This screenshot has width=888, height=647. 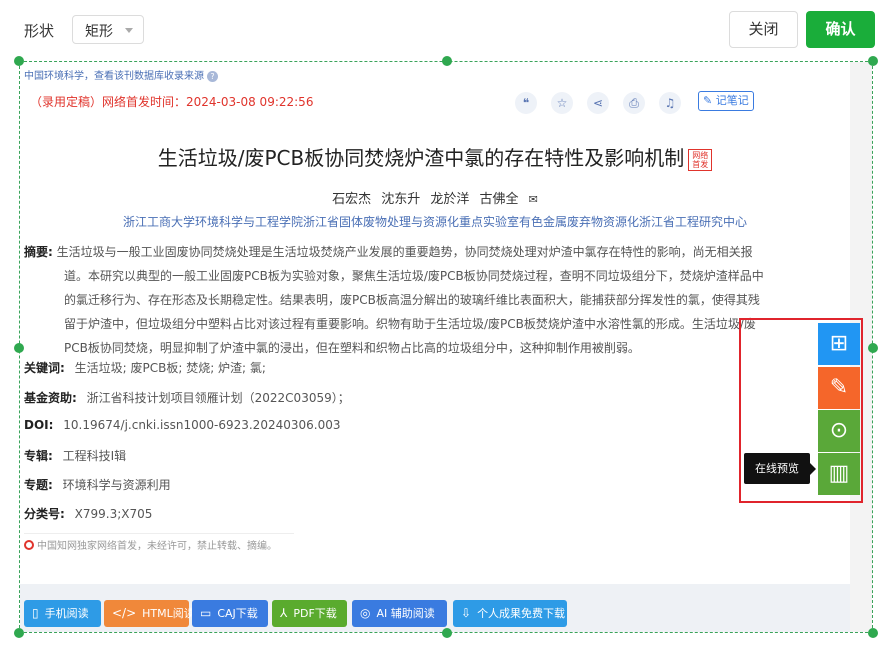 What do you see at coordinates (873, 348) in the screenshot?
I see `resize-handle-right` at bounding box center [873, 348].